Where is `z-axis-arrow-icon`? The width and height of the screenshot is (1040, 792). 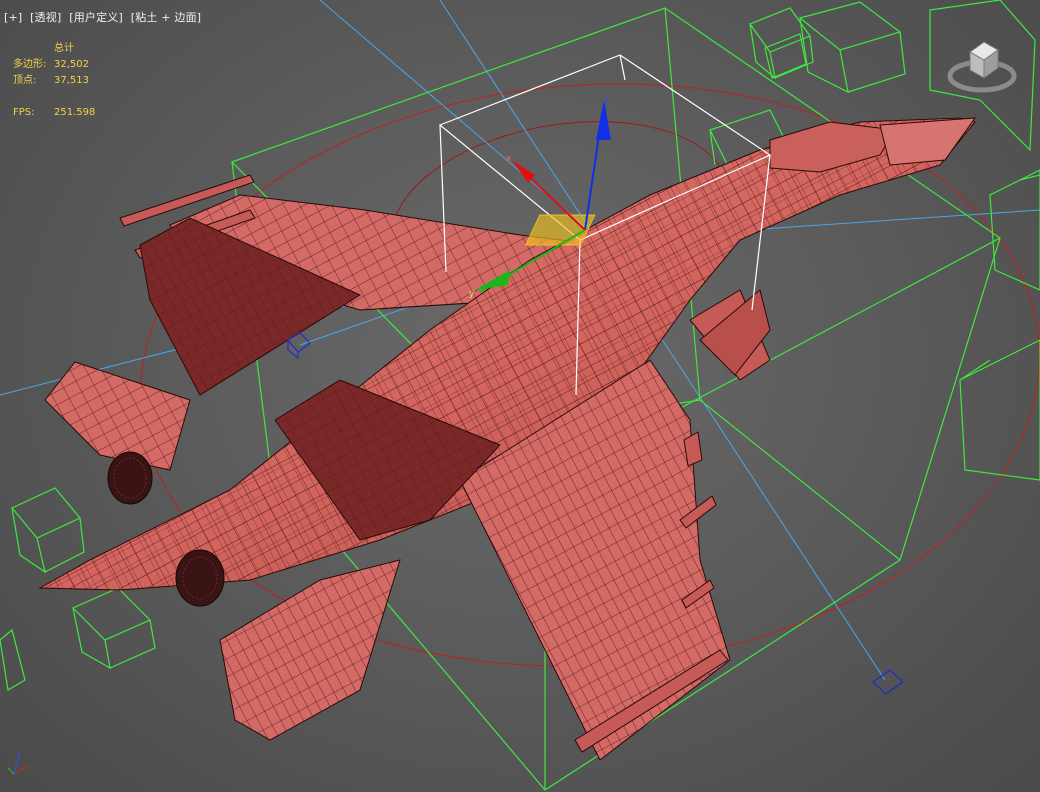 z-axis-arrow-icon is located at coordinates (603, 120).